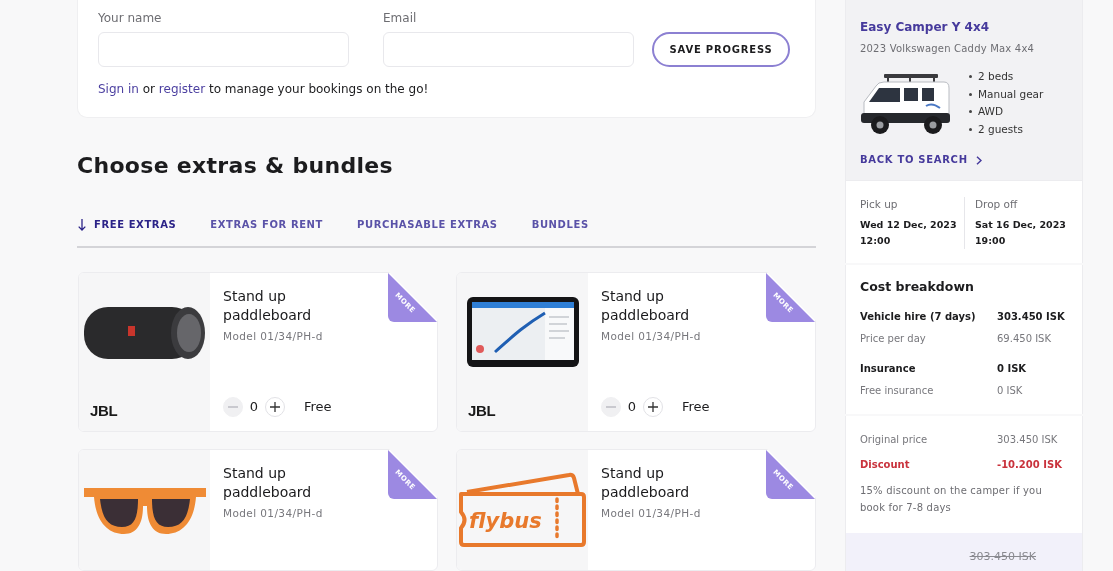  I want to click on field-label: Your name, so click(130, 18).